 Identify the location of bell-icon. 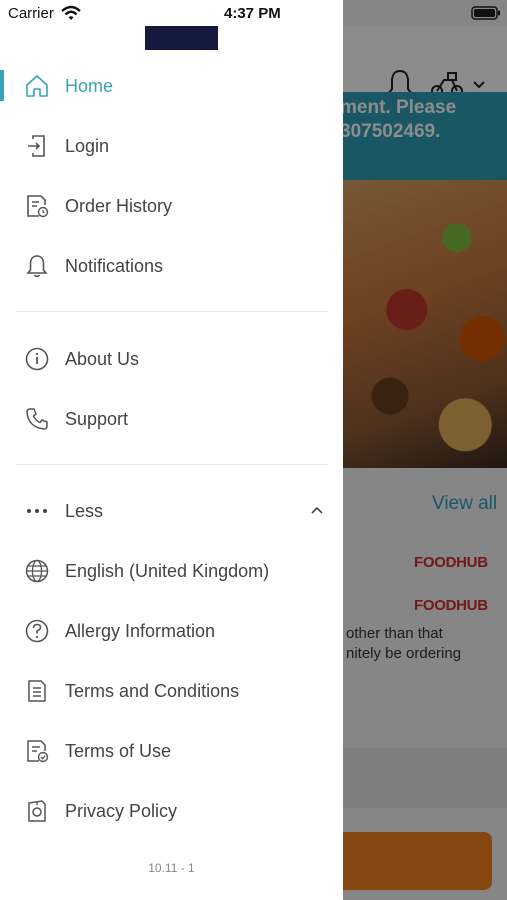
(37, 266).